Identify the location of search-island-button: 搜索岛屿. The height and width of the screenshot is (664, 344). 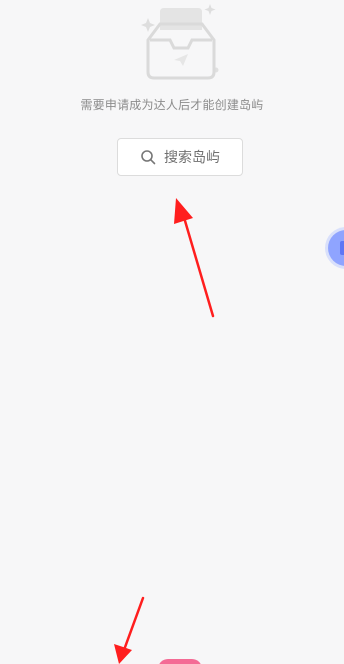
(180, 157).